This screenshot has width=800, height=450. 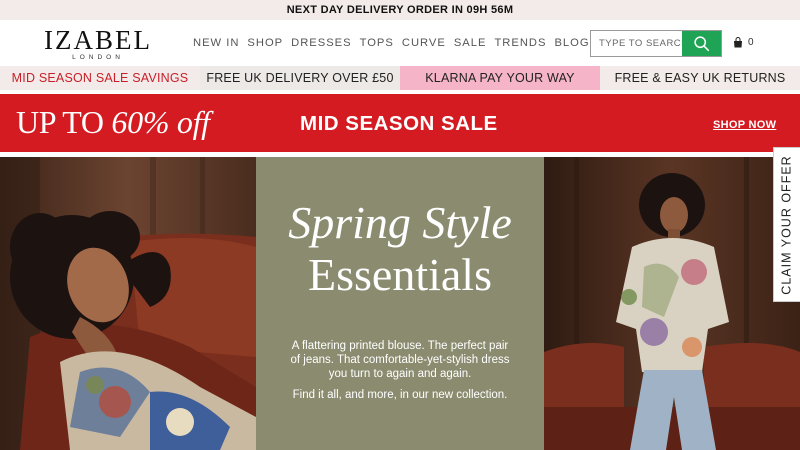 What do you see at coordinates (700, 78) in the screenshot?
I see `promo-free-returns: FREE & EASY UK RETURNS` at bounding box center [700, 78].